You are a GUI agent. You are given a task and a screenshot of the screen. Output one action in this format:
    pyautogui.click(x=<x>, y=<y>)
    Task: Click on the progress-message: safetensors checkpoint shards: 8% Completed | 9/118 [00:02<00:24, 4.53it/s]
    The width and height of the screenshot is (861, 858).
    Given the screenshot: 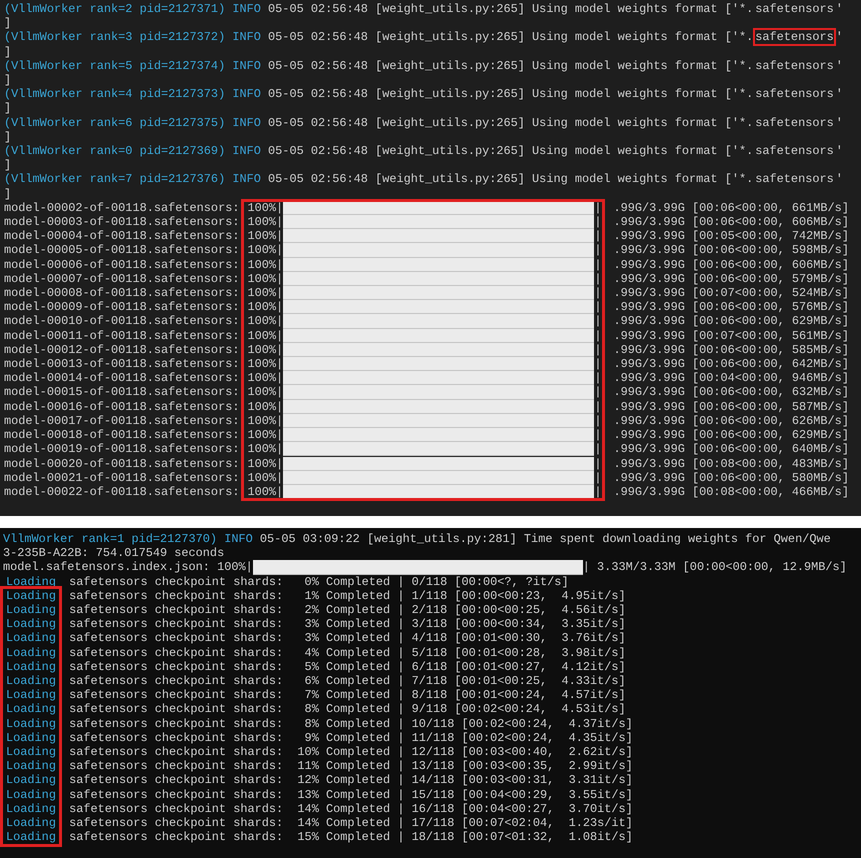 What is the action you would take?
    pyautogui.click(x=347, y=709)
    